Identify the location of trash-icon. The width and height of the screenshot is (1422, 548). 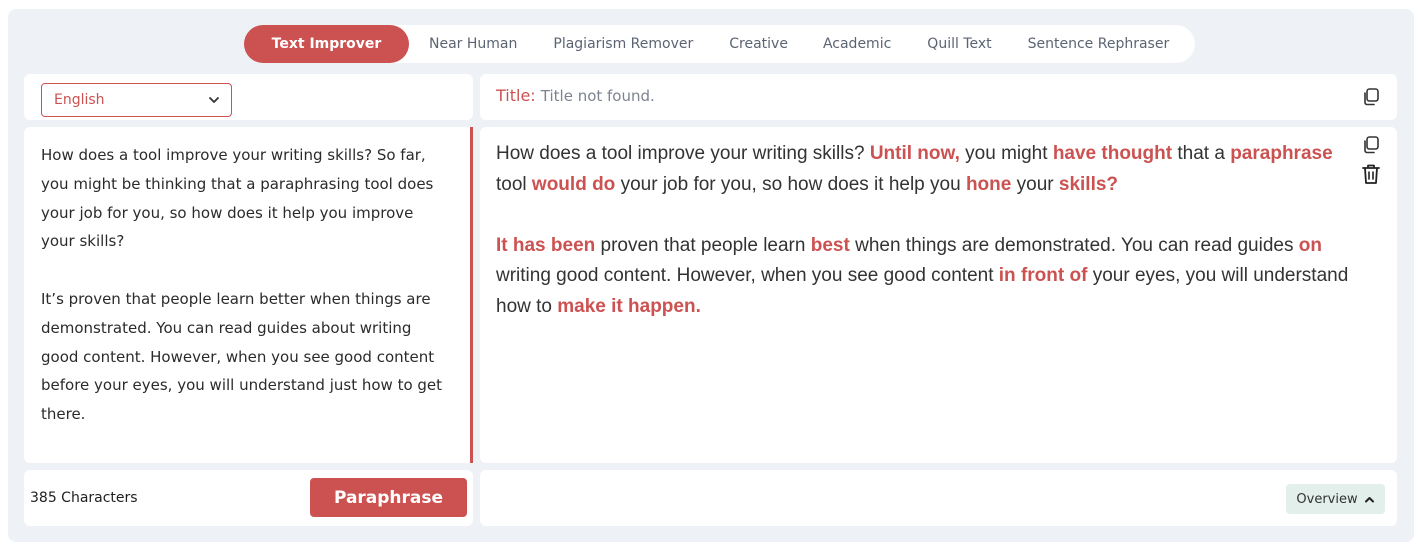
(1371, 174).